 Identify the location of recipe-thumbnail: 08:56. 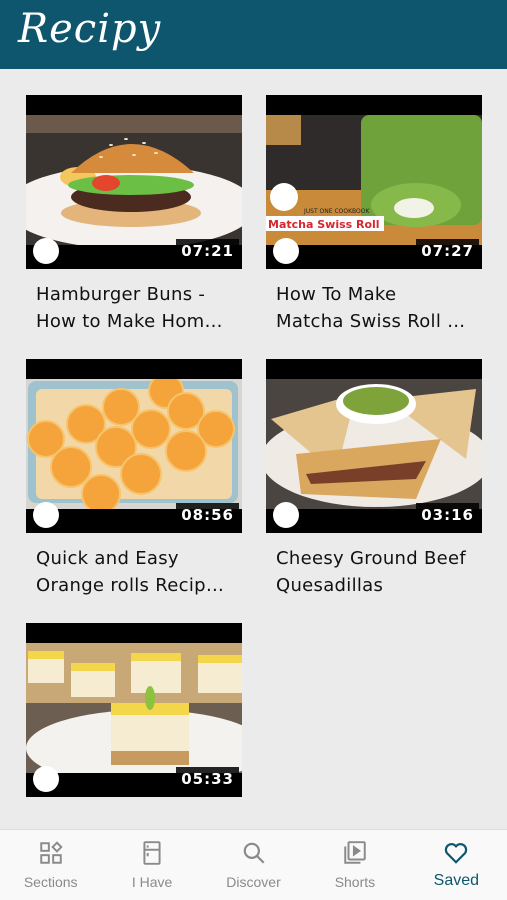
(134, 446).